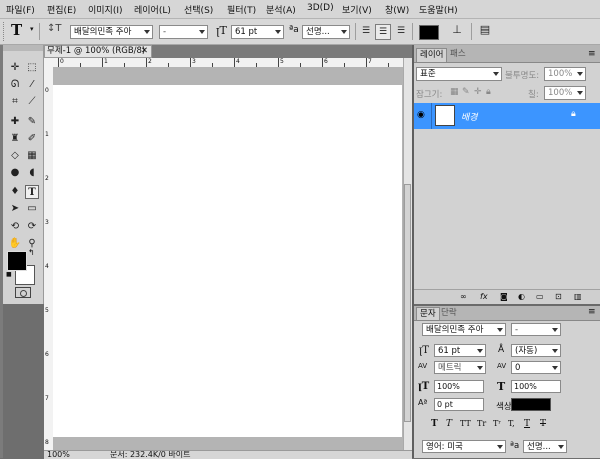  What do you see at coordinates (98, 51) in the screenshot?
I see `document-tab: 무제-1 @ 100% (RGB/8) ✕` at bounding box center [98, 51].